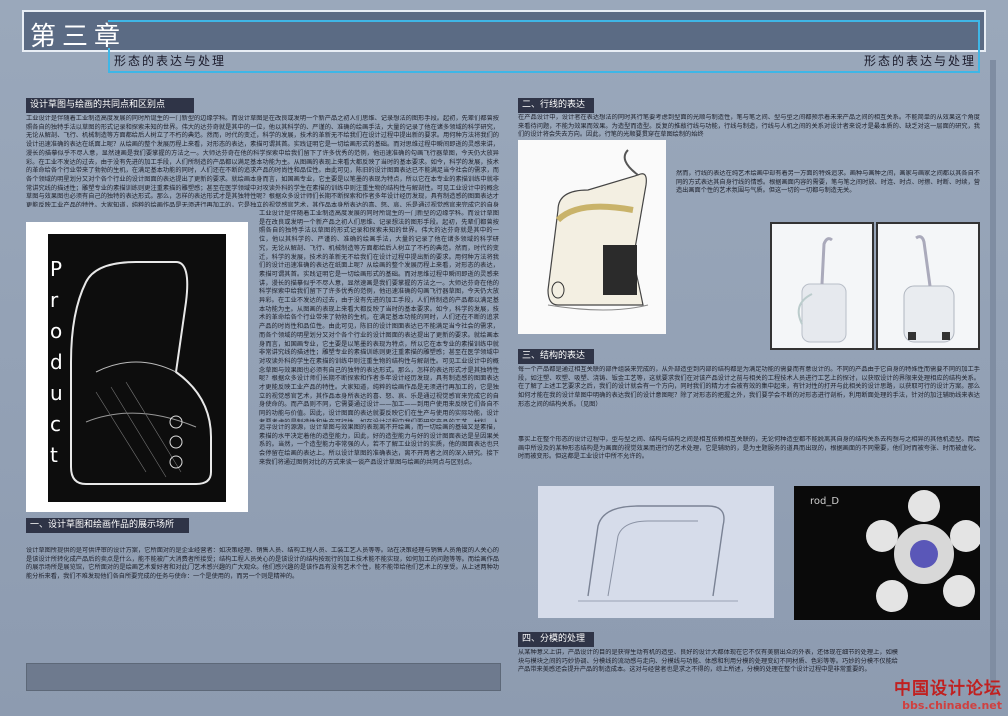 The width and height of the screenshot is (1008, 716). I want to click on section-title-structure: 三、结构的表达, so click(556, 356).